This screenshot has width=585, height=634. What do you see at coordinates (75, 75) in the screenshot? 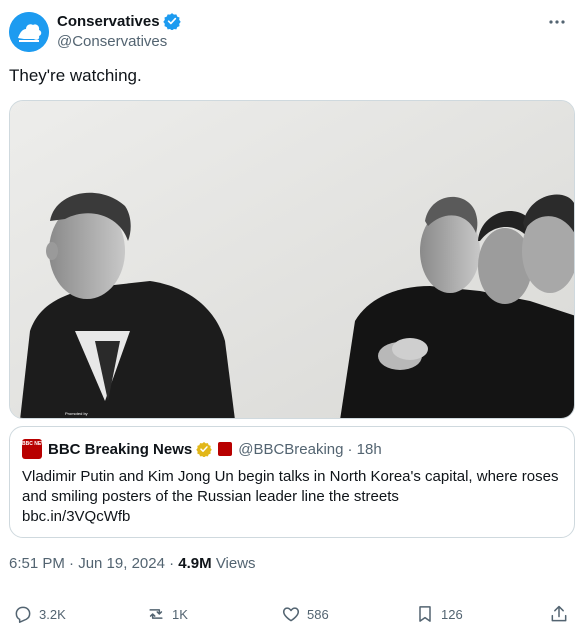
I see `tweet-text: They're watching.` at bounding box center [75, 75].